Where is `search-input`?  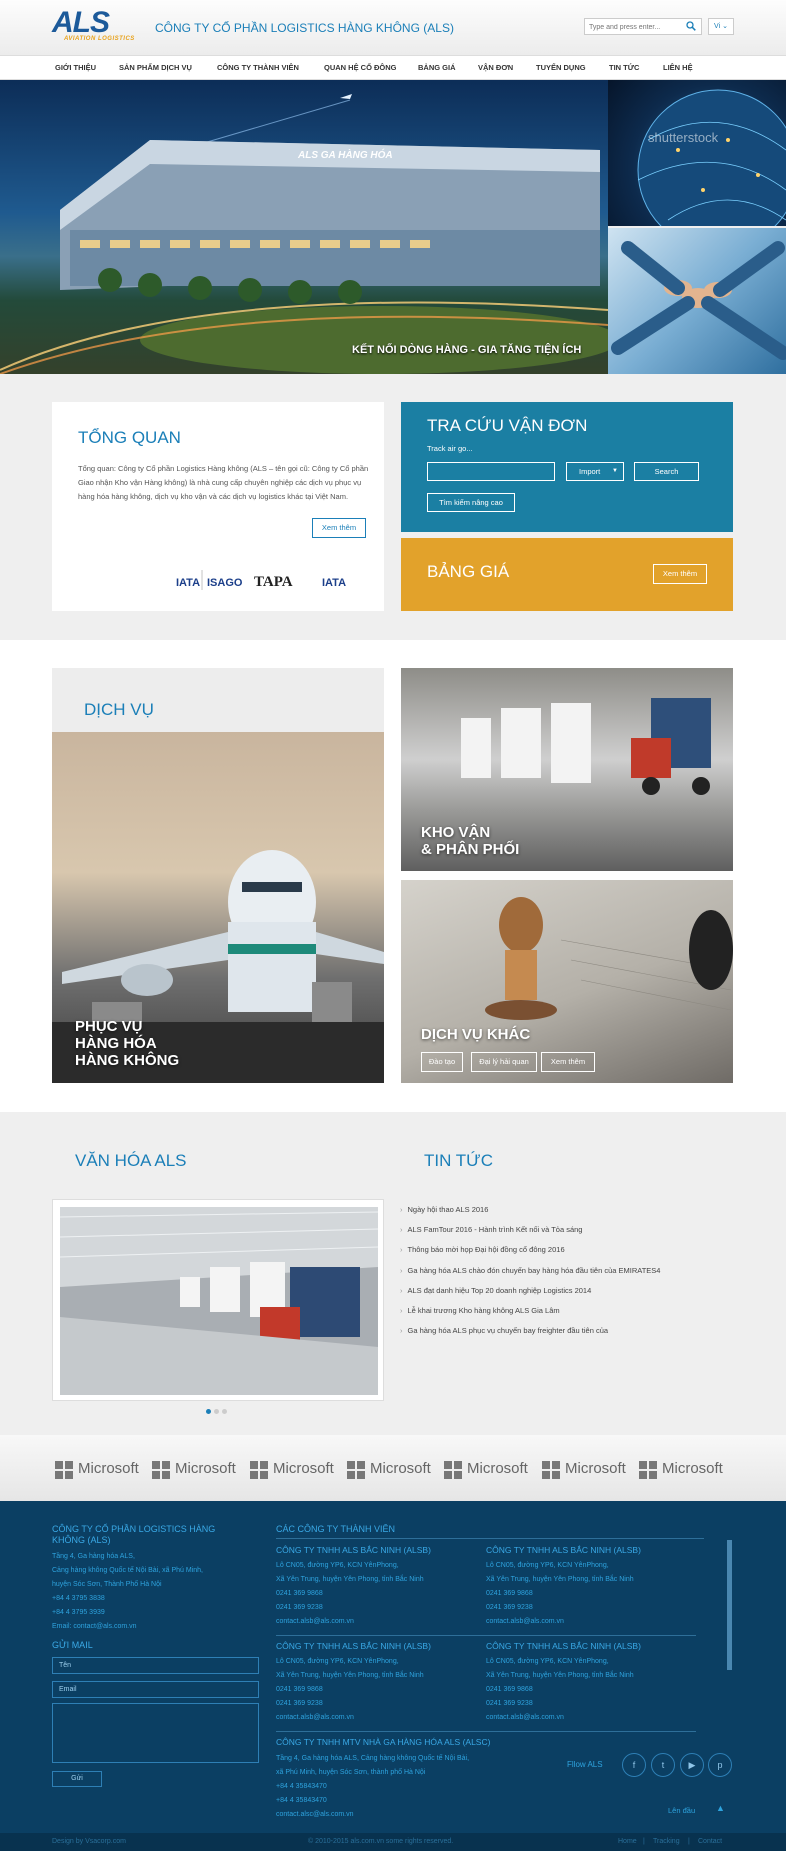 search-input is located at coordinates (634, 27).